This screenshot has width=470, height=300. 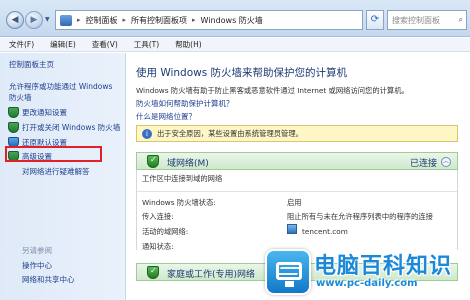 I want to click on domain-network-icon, so click(x=292, y=229).